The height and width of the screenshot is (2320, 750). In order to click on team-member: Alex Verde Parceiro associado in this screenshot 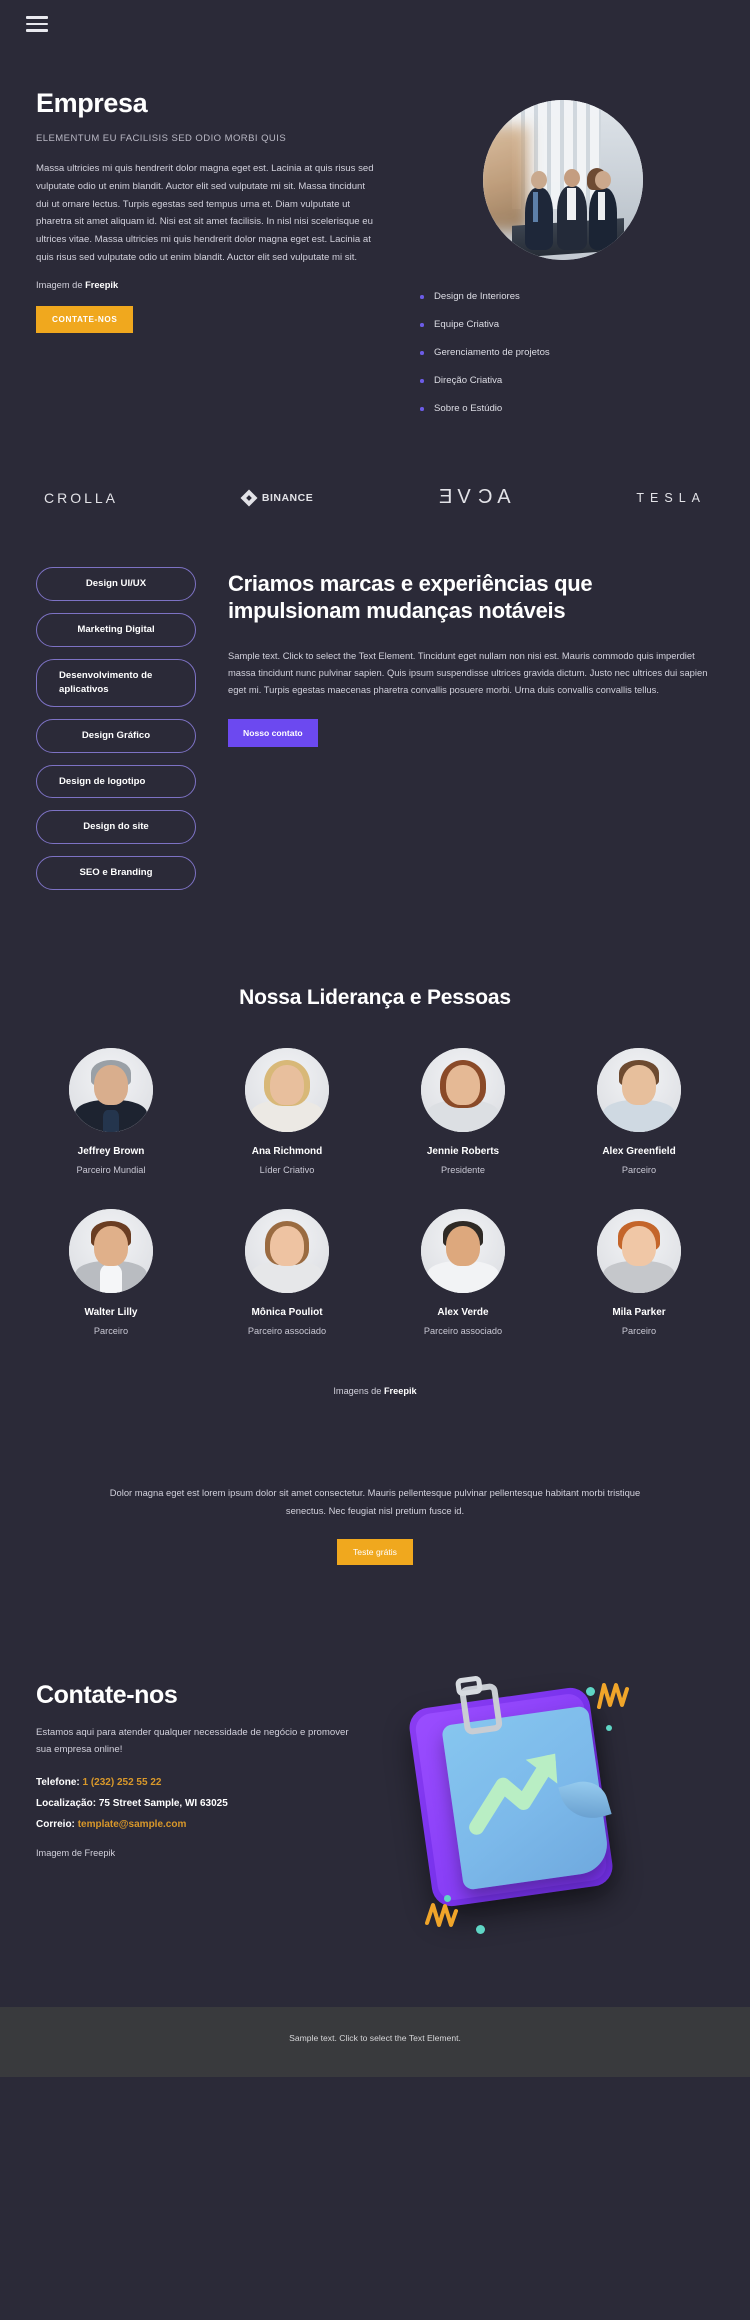, I will do `click(463, 1272)`.